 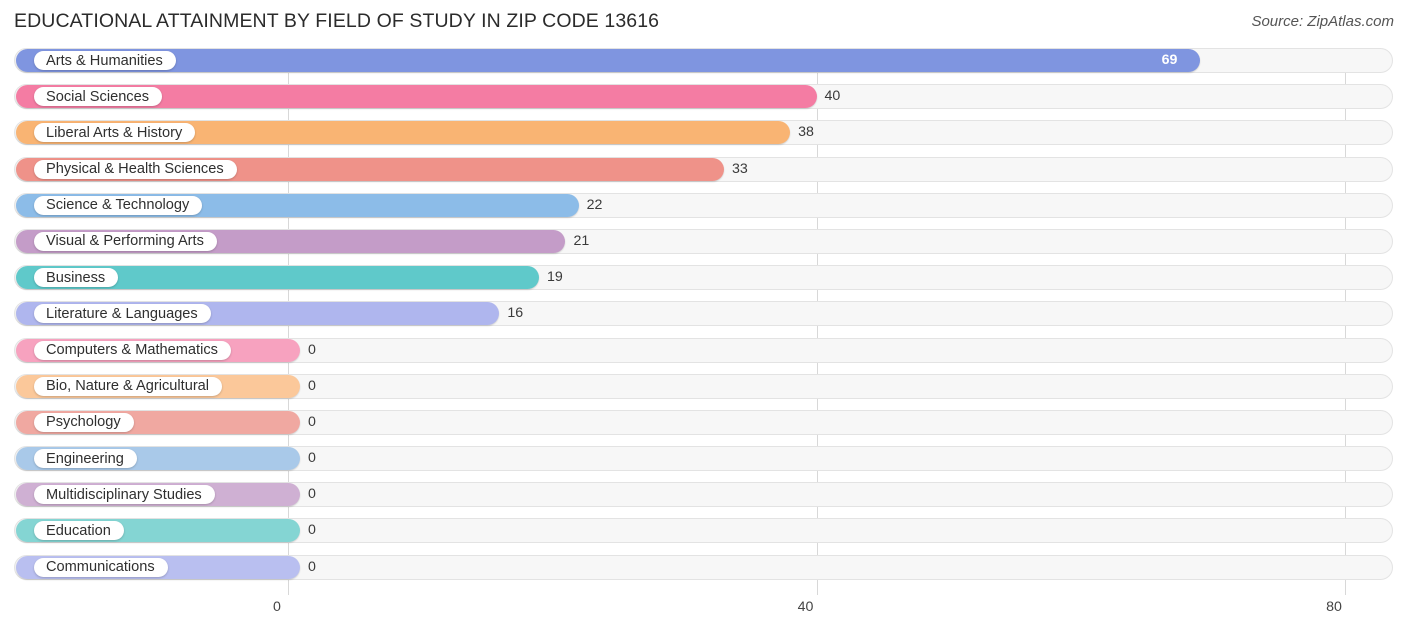 I want to click on bar-value-label: 33, so click(x=740, y=168).